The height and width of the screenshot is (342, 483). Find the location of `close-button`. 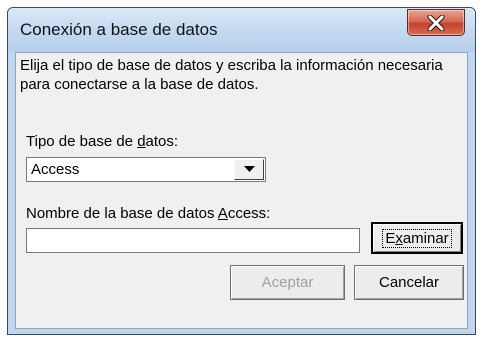

close-button is located at coordinates (436, 22).